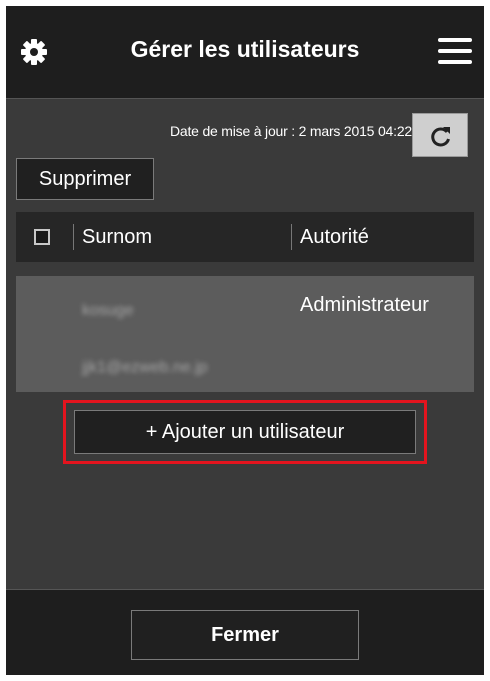  I want to click on footer-bar: Fermer, so click(245, 632).